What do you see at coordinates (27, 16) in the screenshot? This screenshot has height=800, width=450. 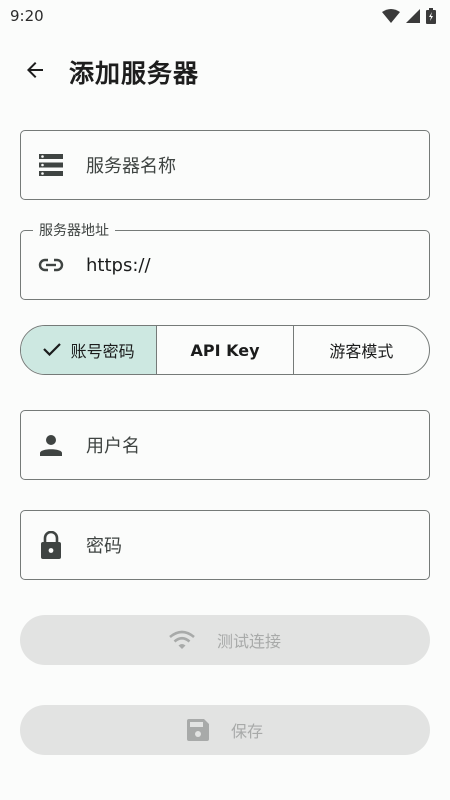 I see `status-time: 9:20` at bounding box center [27, 16].